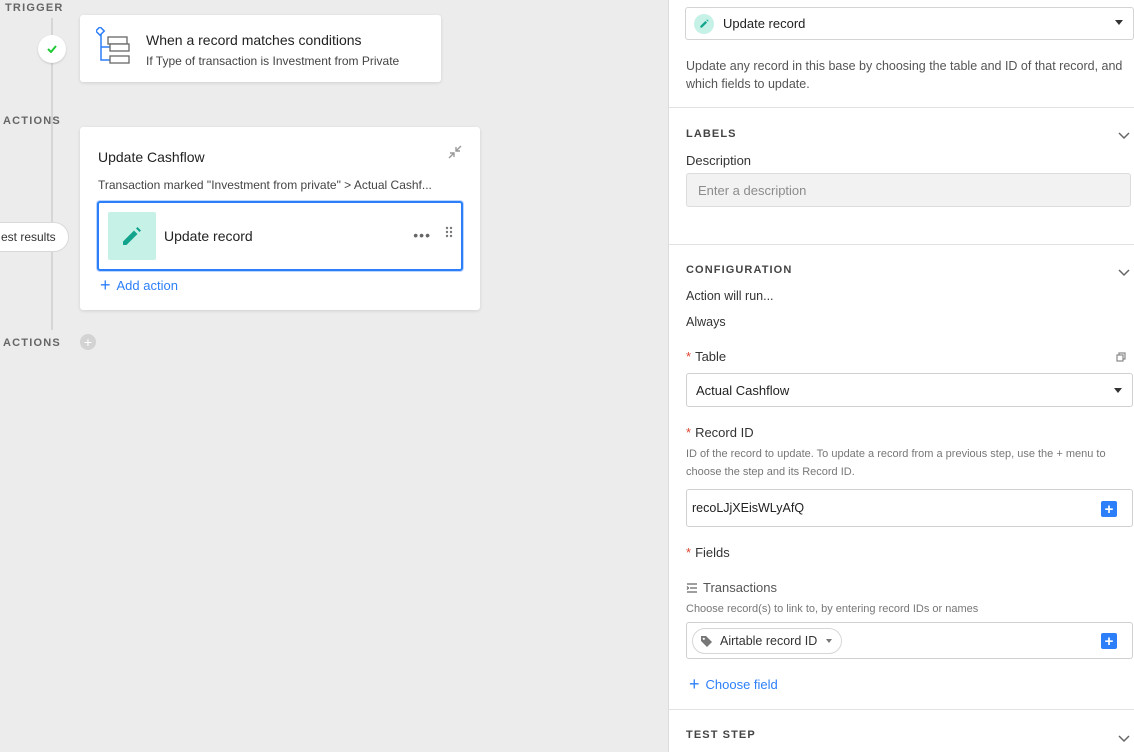 Image resolution: width=1134 pixels, height=752 pixels. Describe the element at coordinates (741, 684) in the screenshot. I see `choose-field-label: Choose field` at that location.